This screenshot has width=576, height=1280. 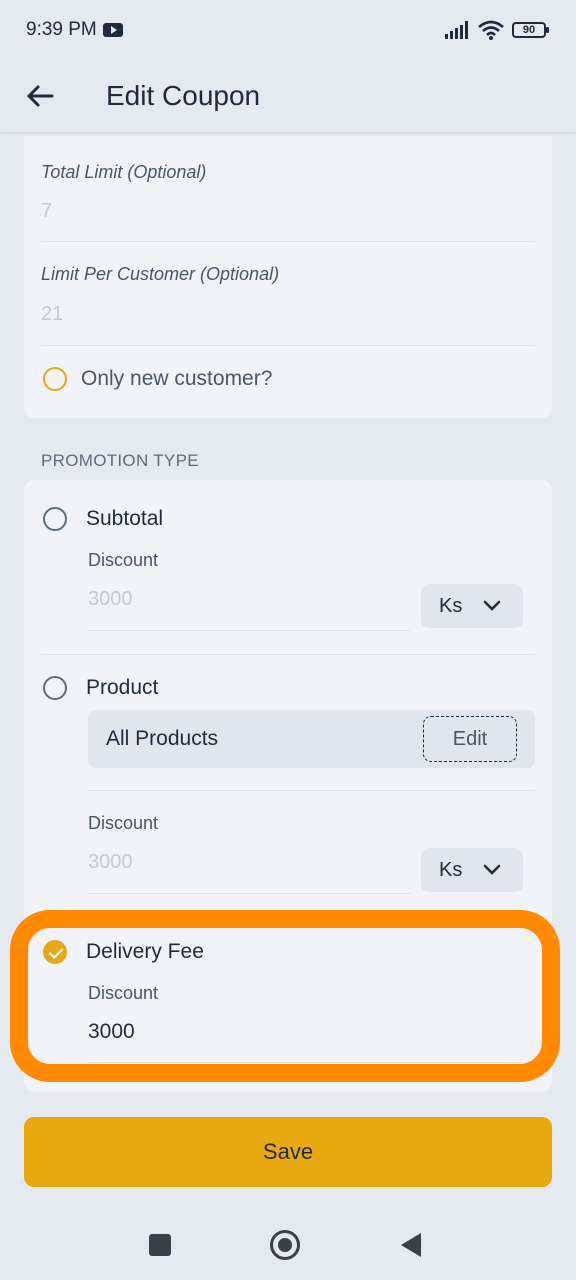 I want to click on limit-per-customer-label: Limit Per Customer (Optional), so click(x=160, y=274).